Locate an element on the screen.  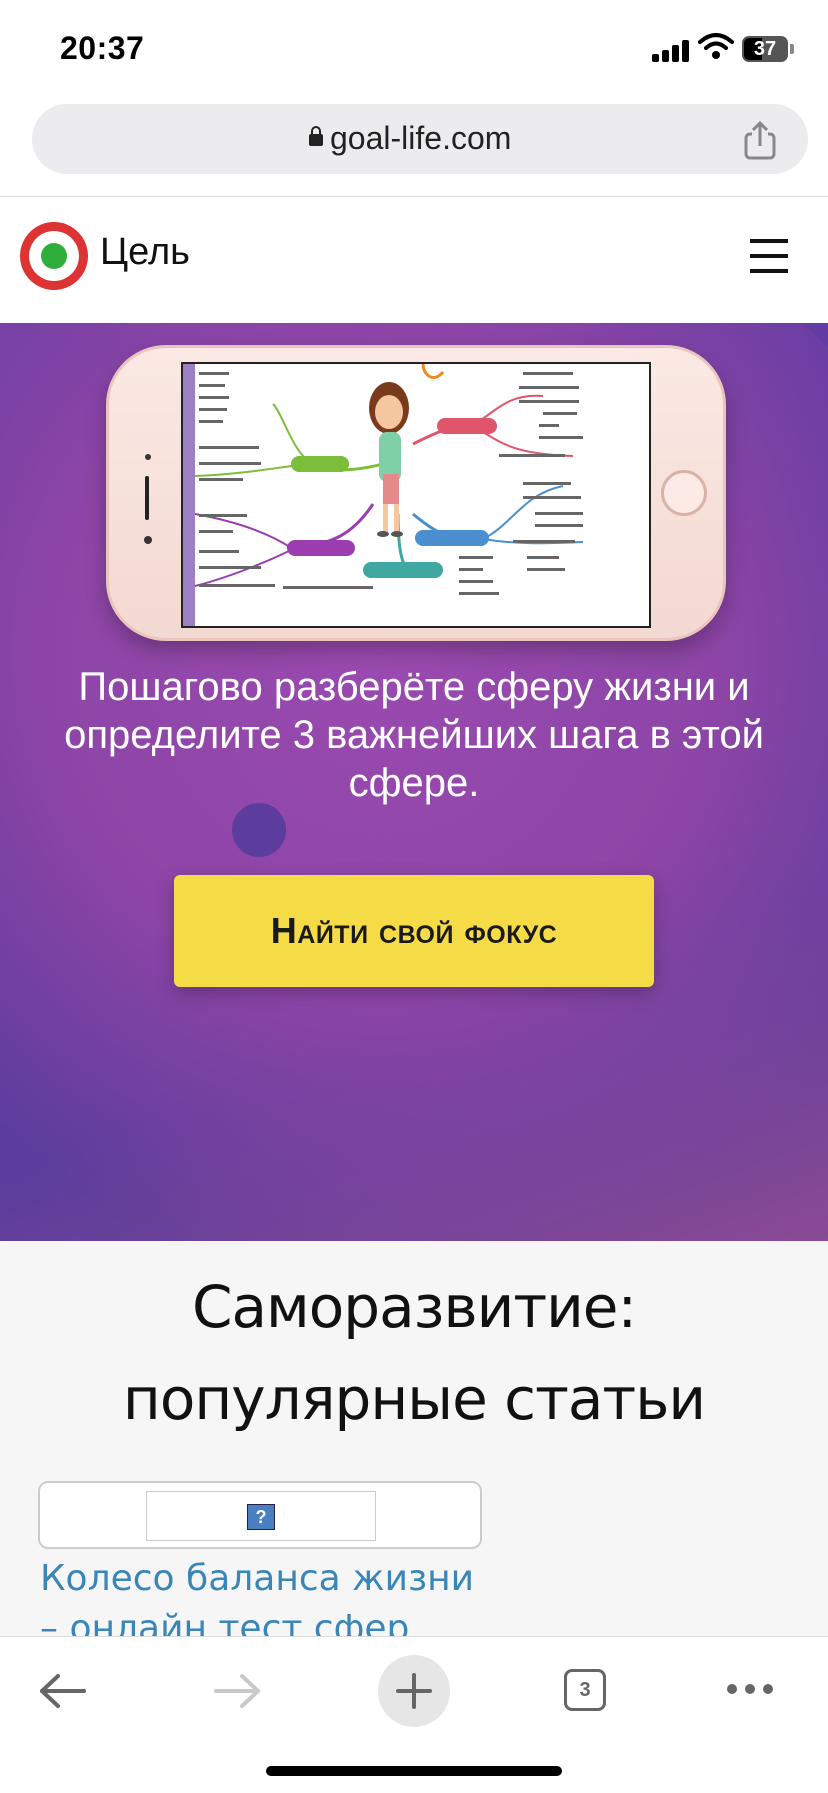
status-time: 20:37 is located at coordinates (102, 48).